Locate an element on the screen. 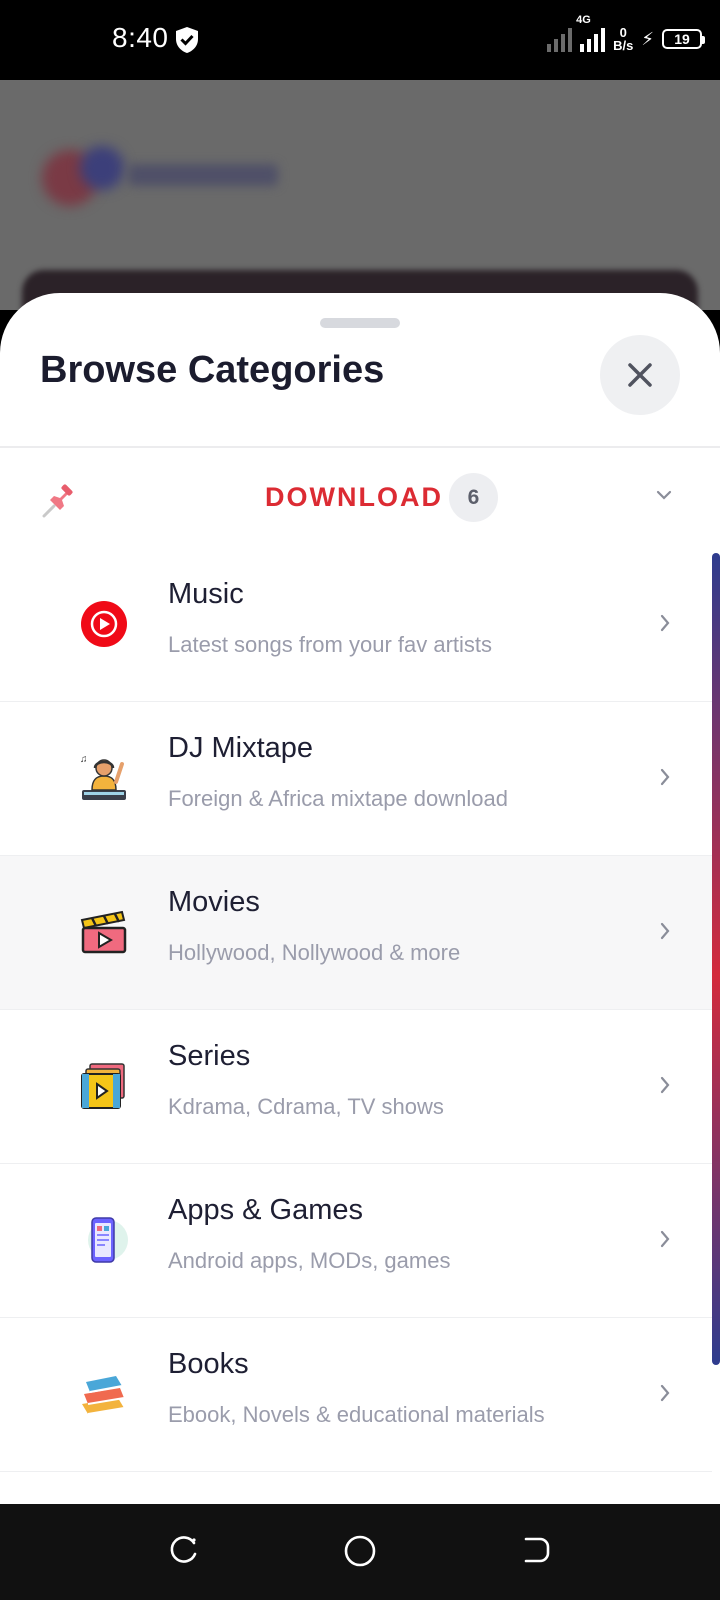 Image resolution: width=720 pixels, height=1600 pixels. shield-check-icon is located at coordinates (187, 40).